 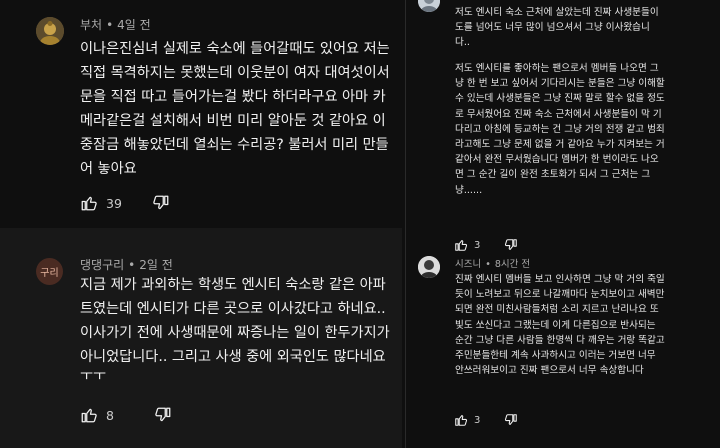 What do you see at coordinates (552, 28) in the screenshot?
I see `comment-line: 도를 넘어도 너무 많이 넘으셔서 그냥 이사왔습니` at bounding box center [552, 28].